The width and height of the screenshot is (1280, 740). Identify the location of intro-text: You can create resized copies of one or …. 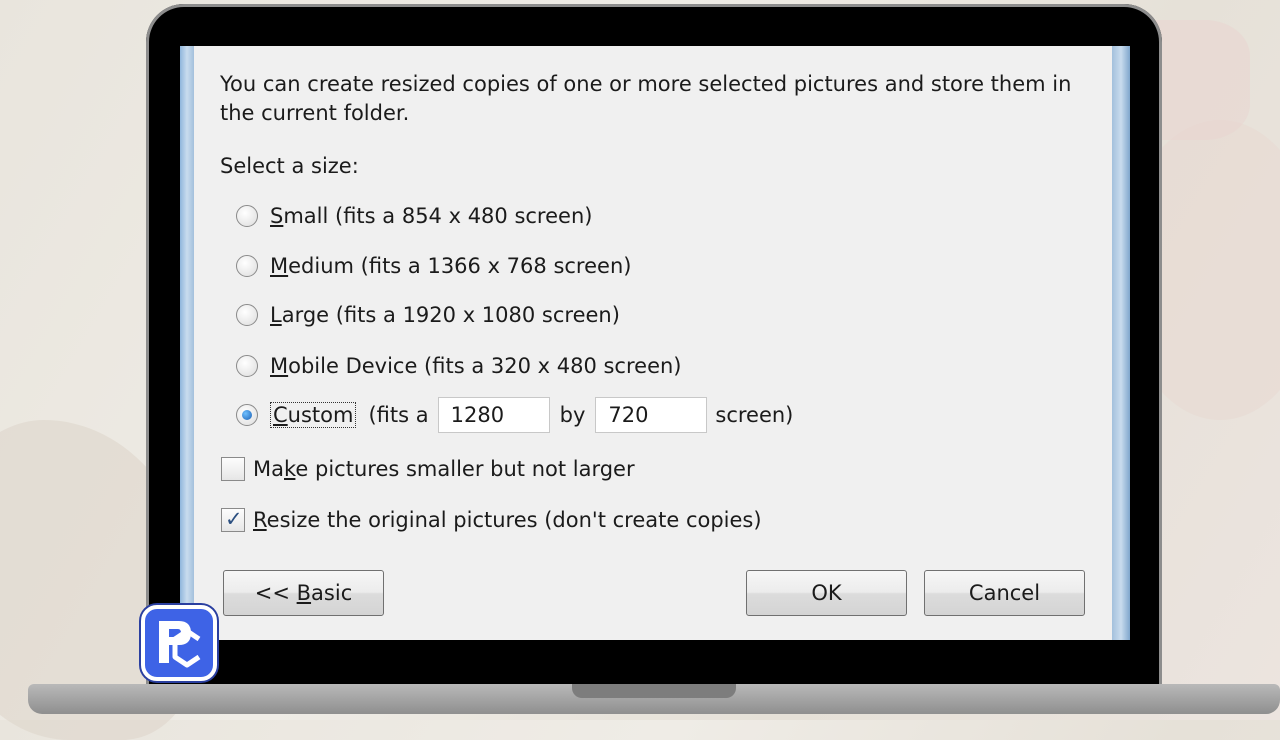
(646, 98).